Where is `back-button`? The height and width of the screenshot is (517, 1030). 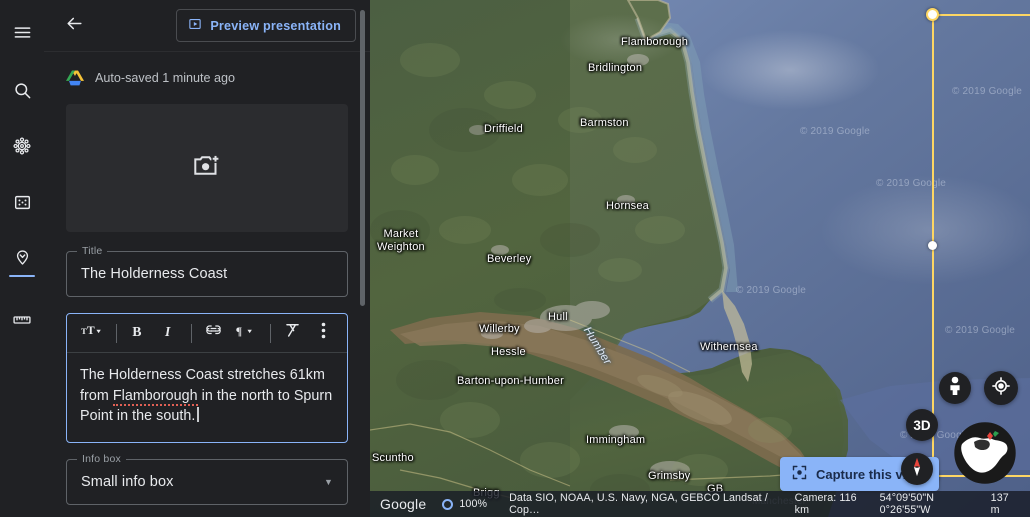 back-button is located at coordinates (74, 26).